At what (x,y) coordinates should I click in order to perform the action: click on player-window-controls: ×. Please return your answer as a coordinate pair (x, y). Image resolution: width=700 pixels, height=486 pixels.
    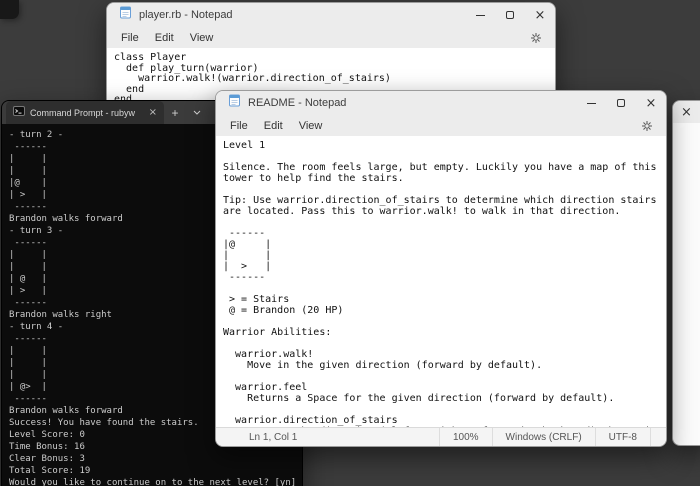
    Looking at the image, I should click on (510, 15).